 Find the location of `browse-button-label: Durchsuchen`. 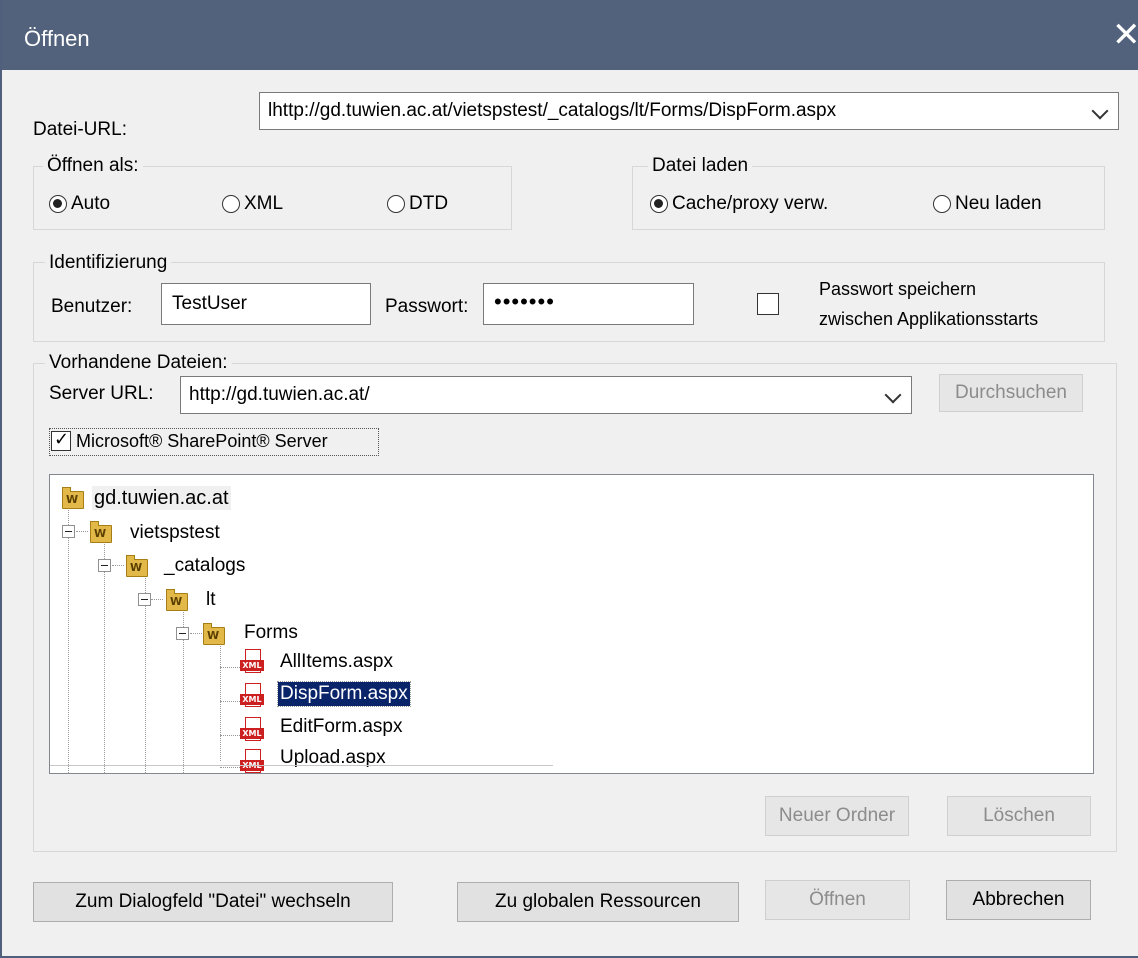

browse-button-label: Durchsuchen is located at coordinates (1011, 392).